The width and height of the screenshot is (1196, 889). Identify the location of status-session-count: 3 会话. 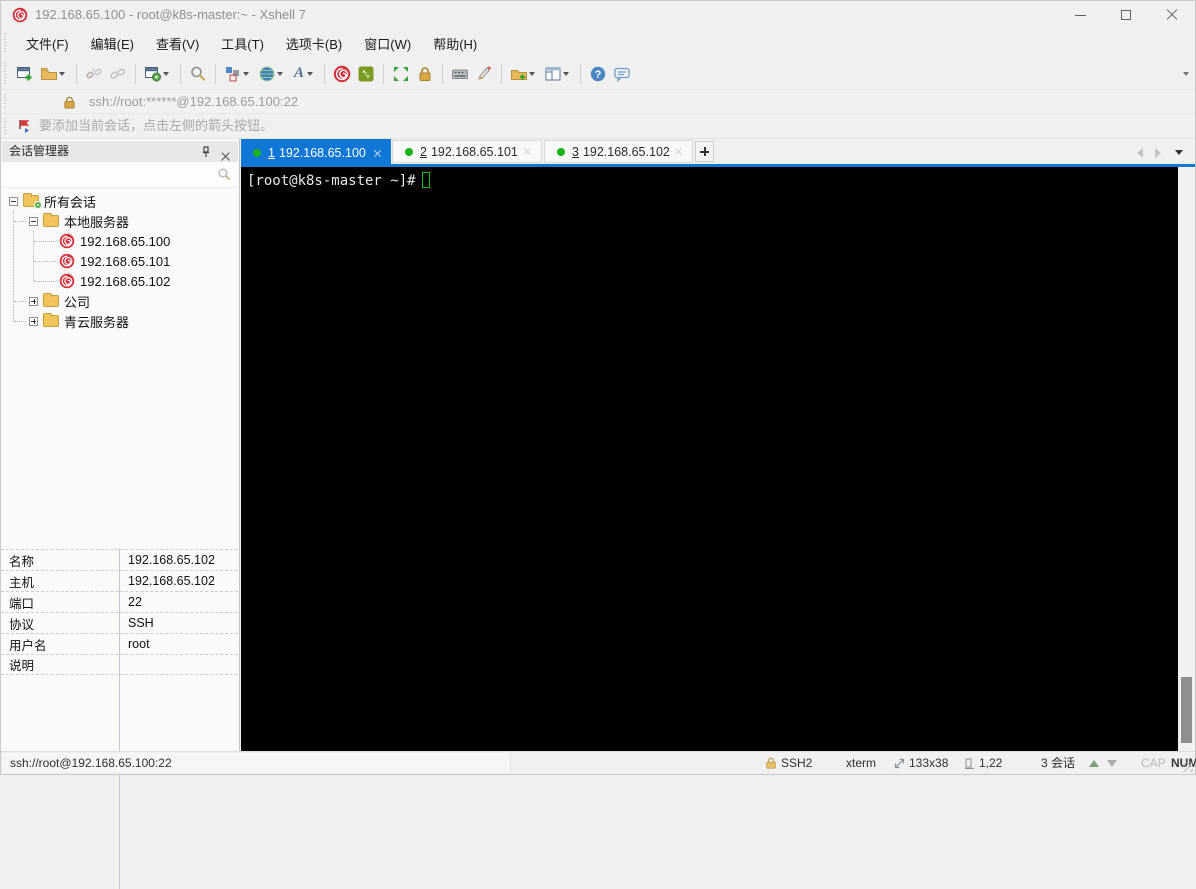
(1058, 763).